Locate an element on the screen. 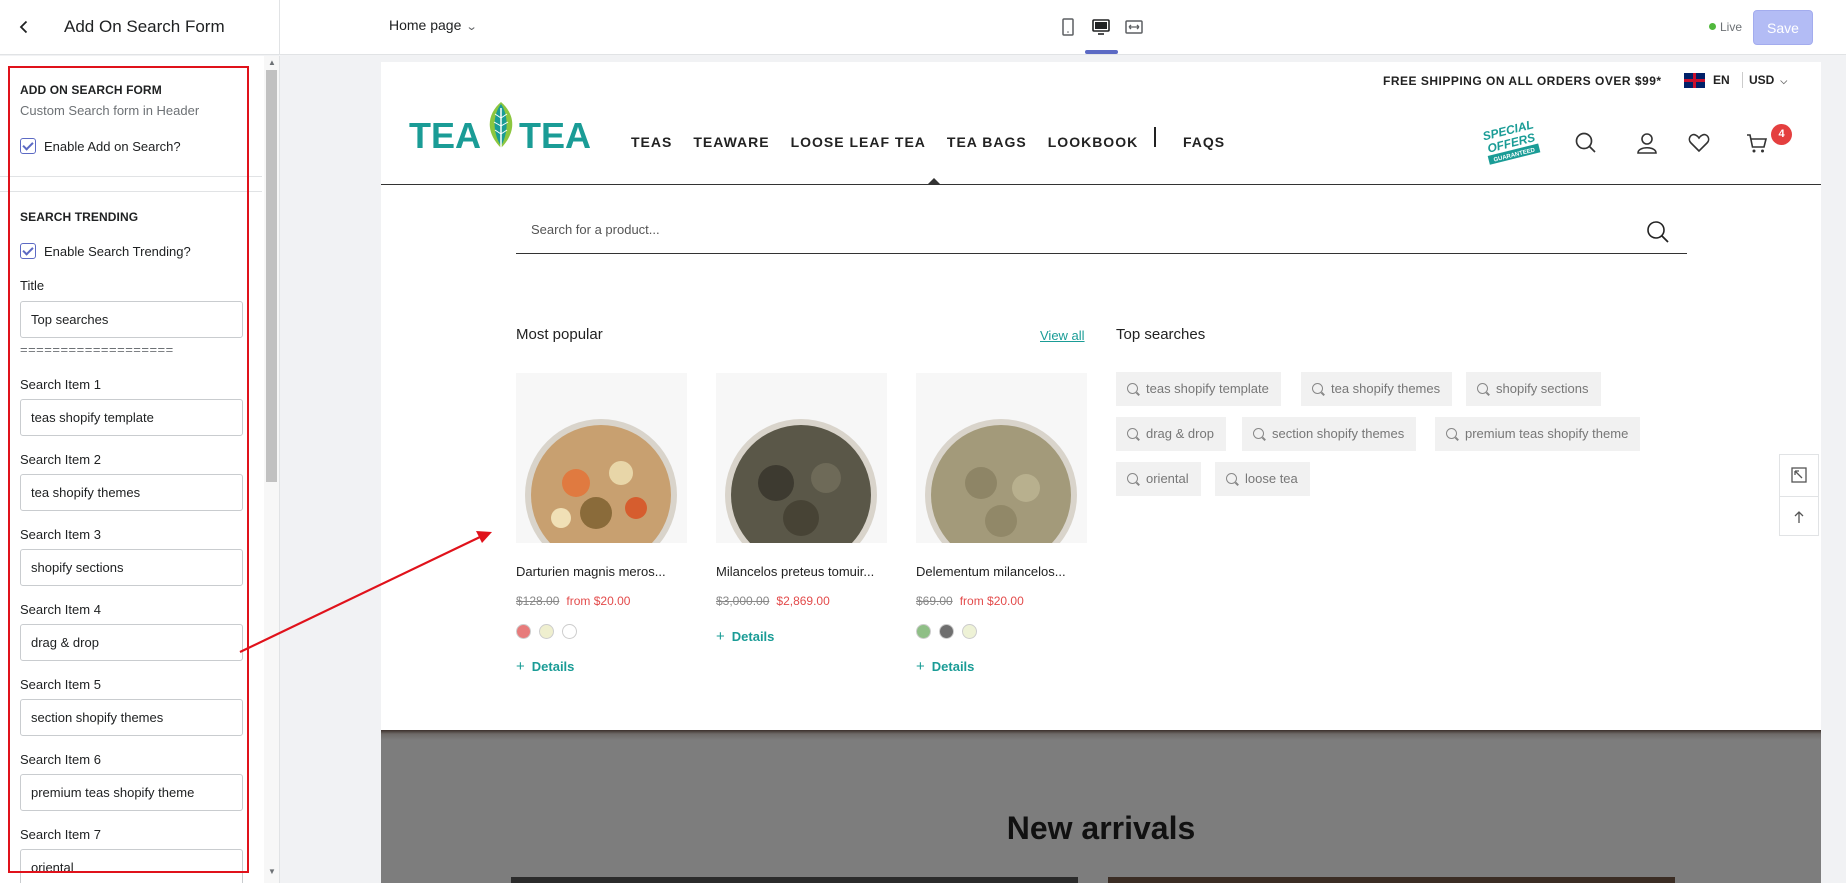  search-tag: loose tea is located at coordinates (1262, 479).